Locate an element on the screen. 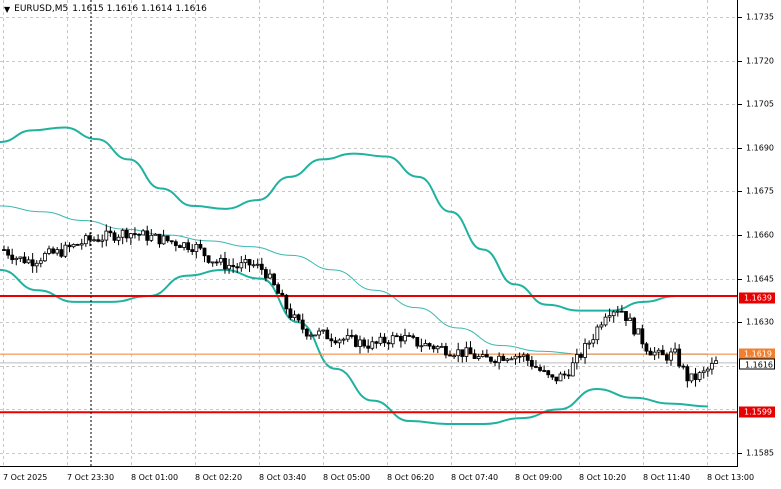 This screenshot has width=781, height=489. time-axis-label: 8 Oct 13:00 is located at coordinates (731, 477).